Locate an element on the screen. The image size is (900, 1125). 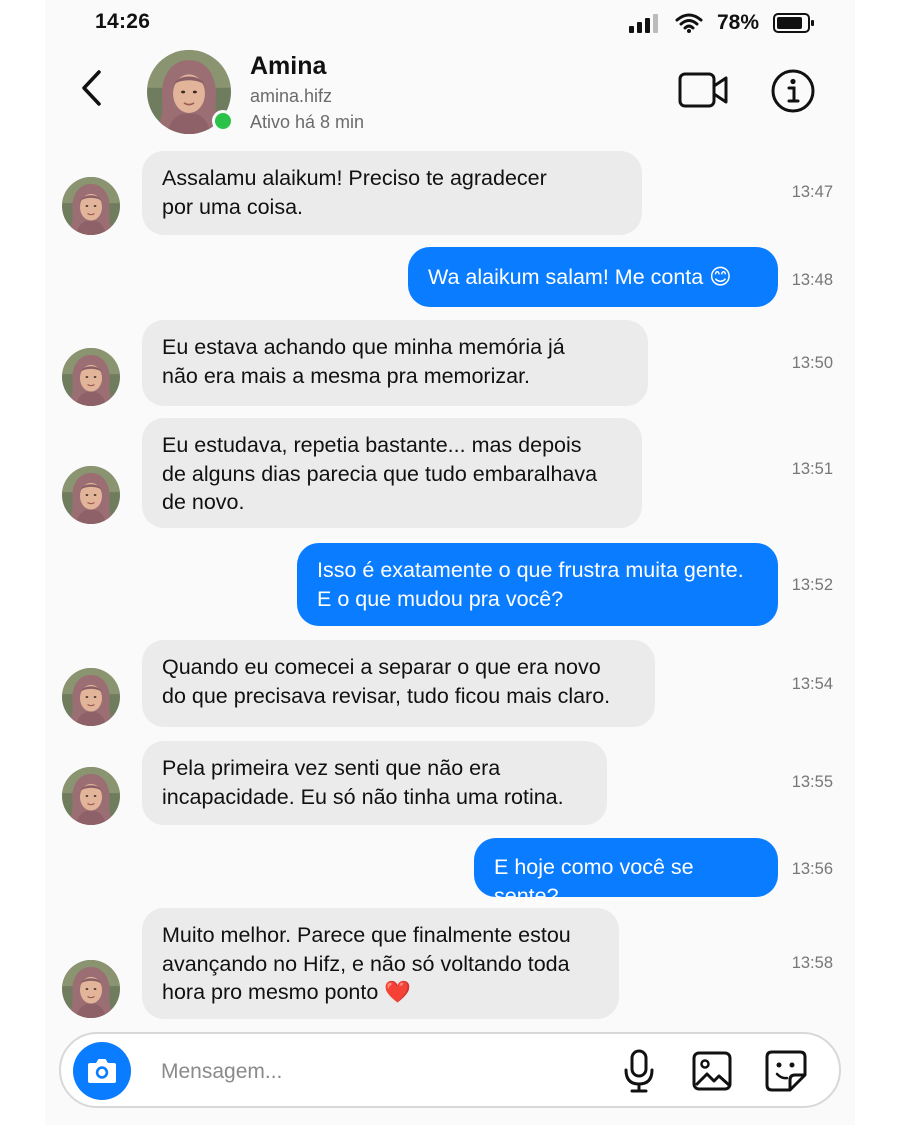
message-timestamp: 13:55 is located at coordinates (812, 782).